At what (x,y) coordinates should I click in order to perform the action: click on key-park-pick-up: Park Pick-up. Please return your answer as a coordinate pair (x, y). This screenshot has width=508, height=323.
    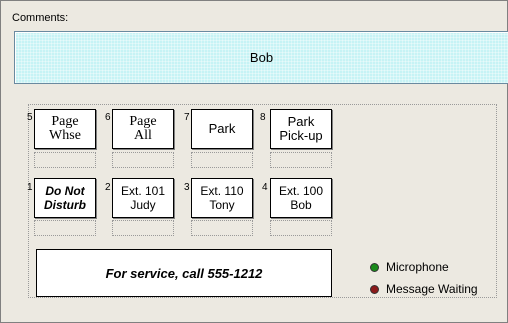
    Looking at the image, I should click on (301, 129).